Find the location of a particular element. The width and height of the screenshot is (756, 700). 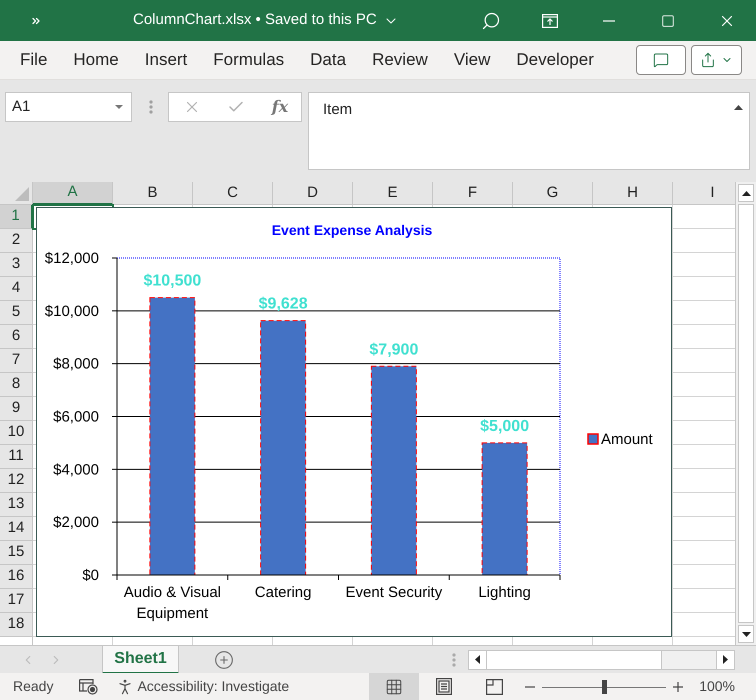

ribbon-tab: File is located at coordinates (33, 60).